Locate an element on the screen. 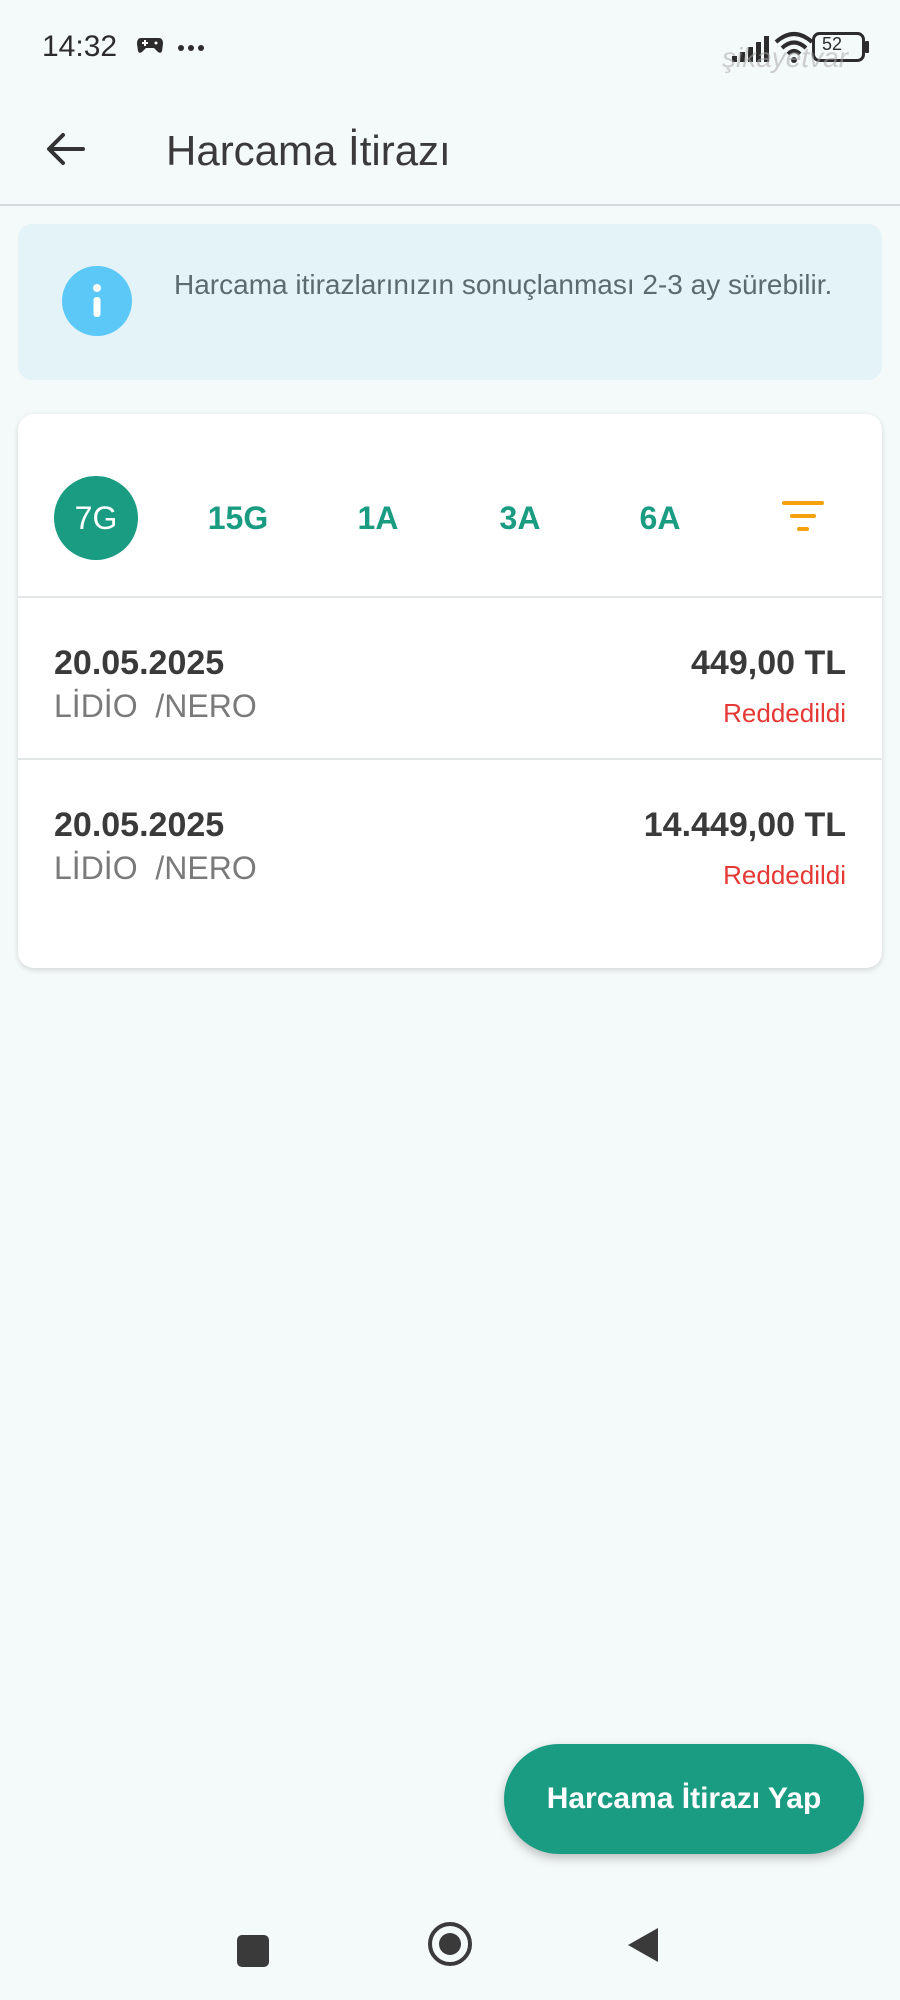 The width and height of the screenshot is (900, 2000). arrow-left-icon is located at coordinates (65, 151).